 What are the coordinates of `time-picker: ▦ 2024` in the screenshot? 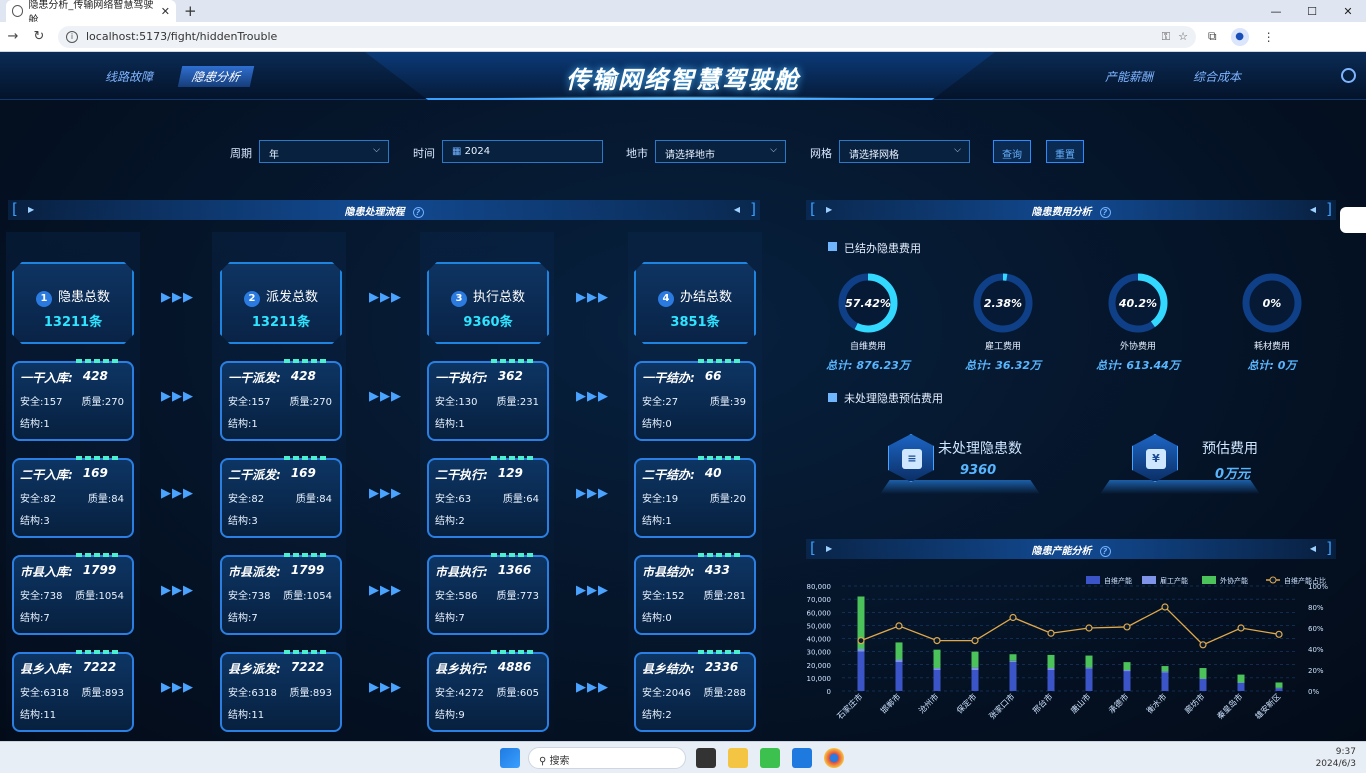 It's located at (522, 151).